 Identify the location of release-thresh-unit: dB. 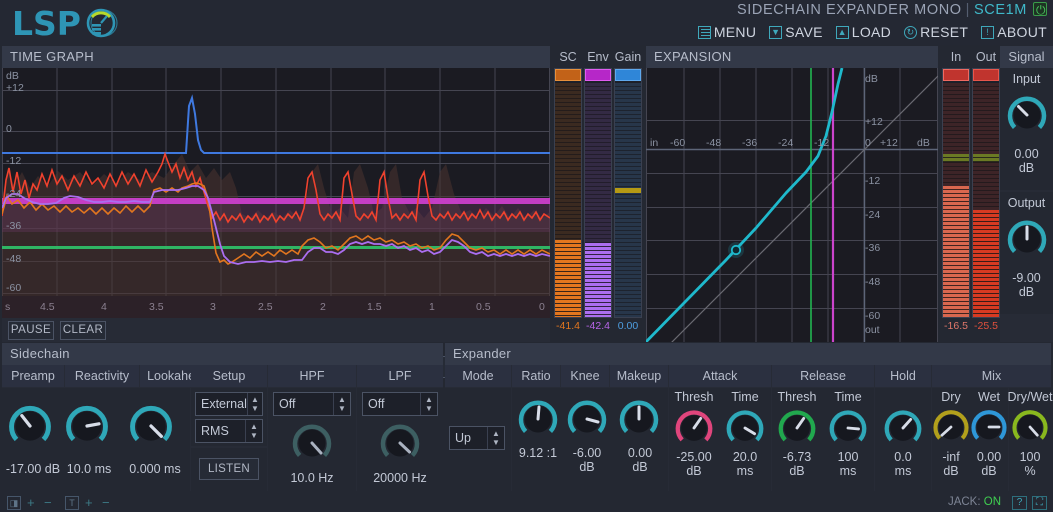
(797, 471).